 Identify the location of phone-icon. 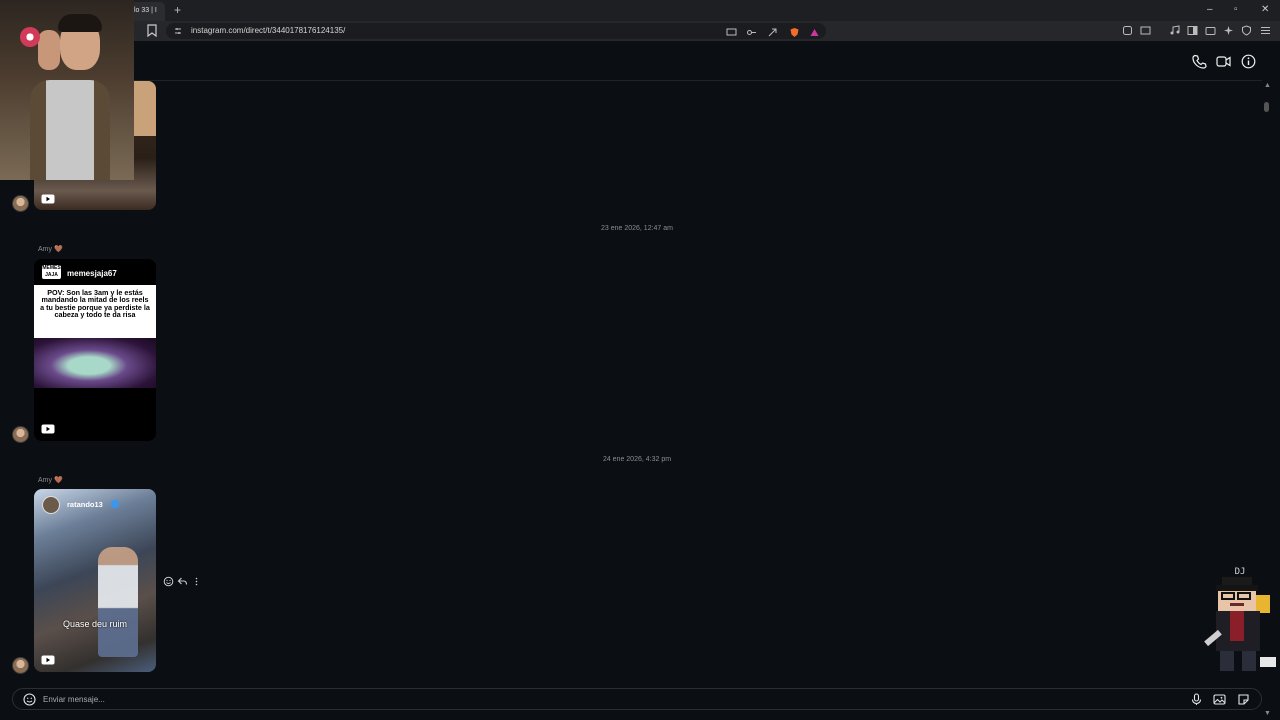
(1199, 61).